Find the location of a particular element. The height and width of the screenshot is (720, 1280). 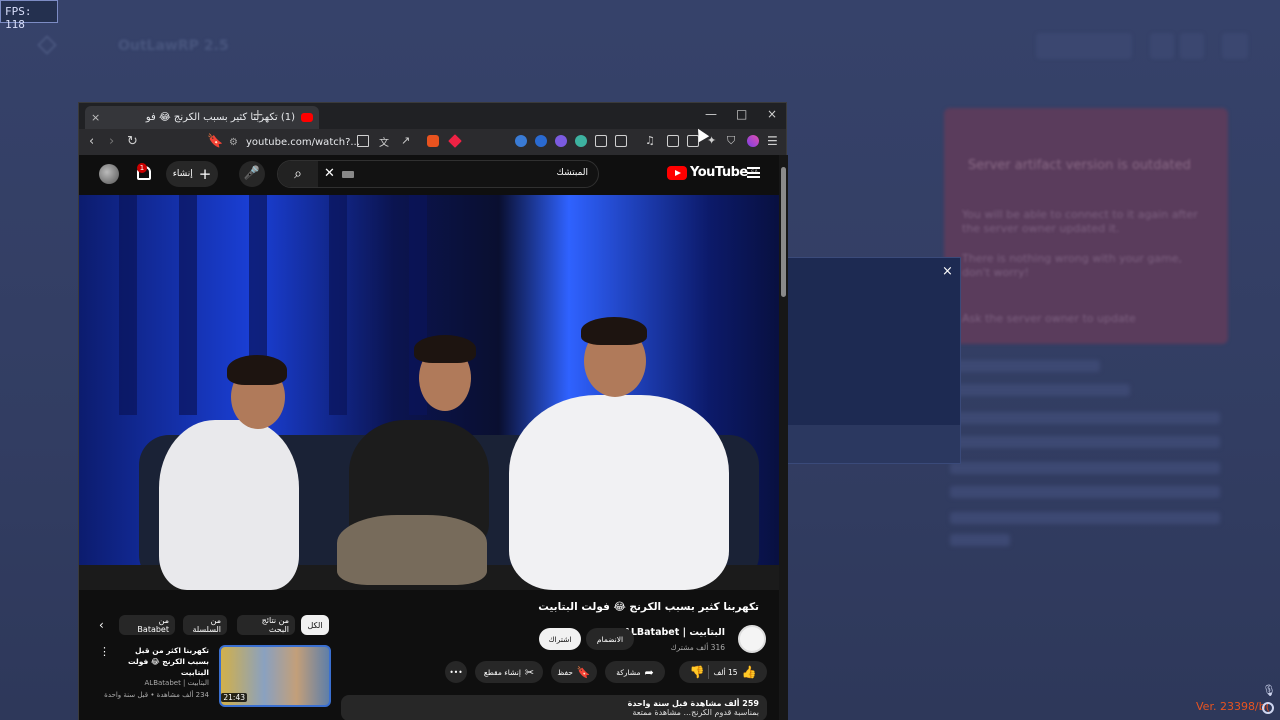

like-icon: 👍 is located at coordinates (749, 672).